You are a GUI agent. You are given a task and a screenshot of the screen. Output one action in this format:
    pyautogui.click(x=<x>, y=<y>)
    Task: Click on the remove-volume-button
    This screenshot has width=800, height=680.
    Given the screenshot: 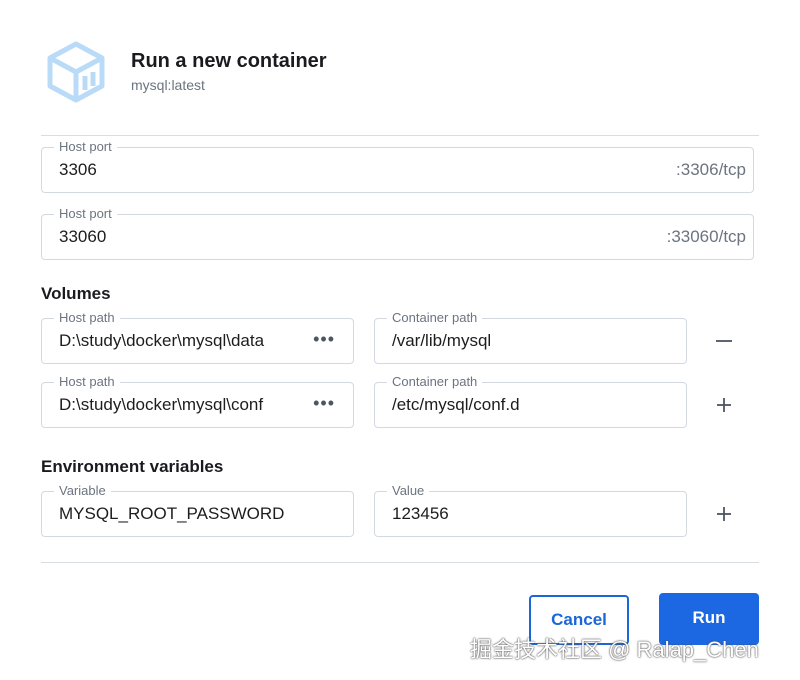 What is the action you would take?
    pyautogui.click(x=724, y=341)
    